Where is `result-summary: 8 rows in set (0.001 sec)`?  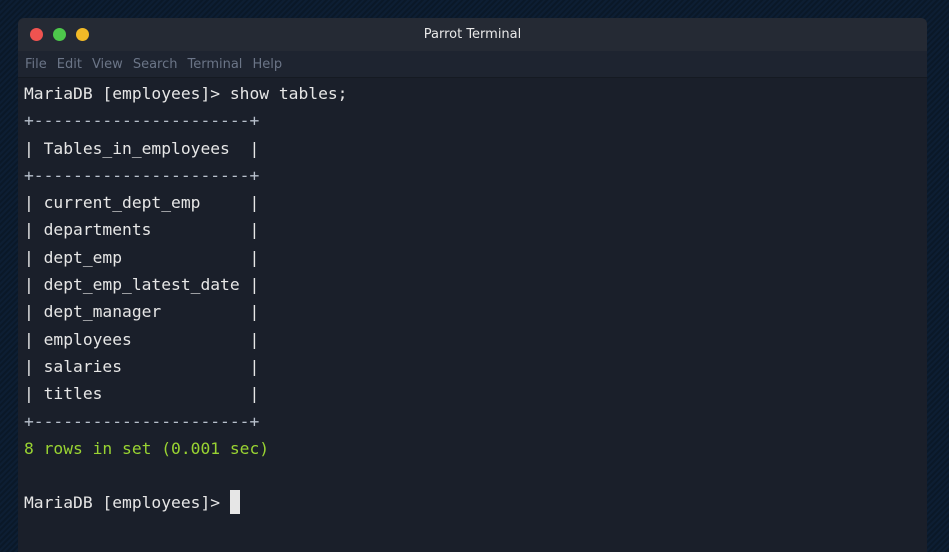 result-summary: 8 rows in set (0.001 sec) is located at coordinates (147, 448).